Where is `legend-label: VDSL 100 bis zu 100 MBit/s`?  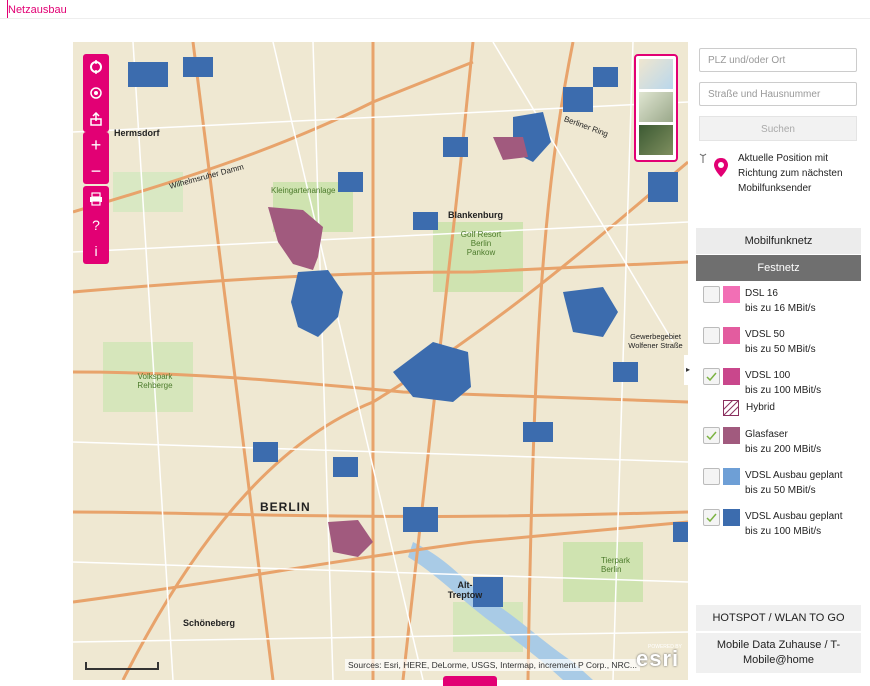 legend-label: VDSL 100 bis zu 100 MBit/s is located at coordinates (783, 383).